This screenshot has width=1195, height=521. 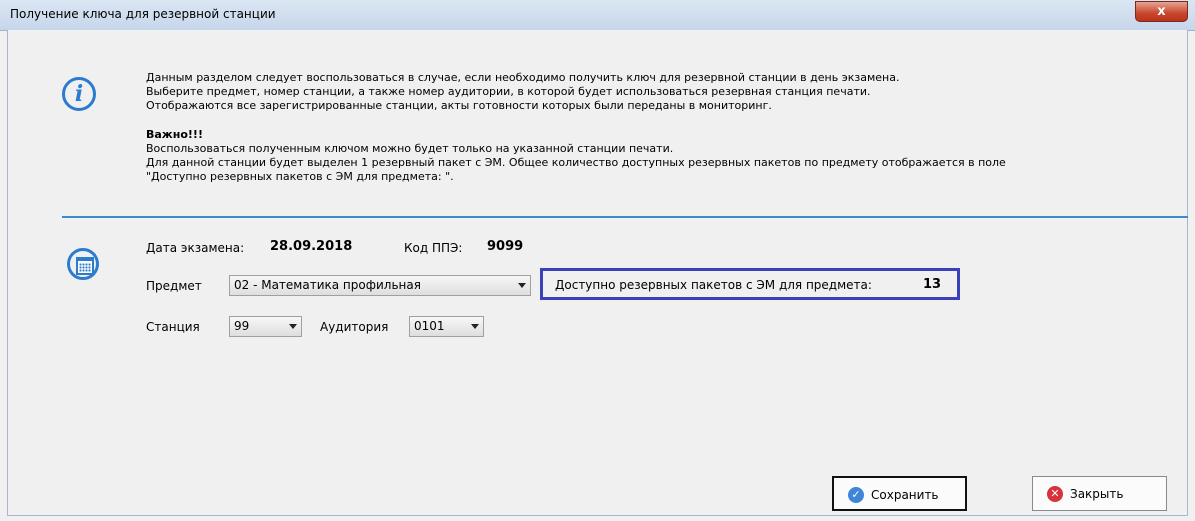 I want to click on info-icon: i, so click(x=79, y=94).